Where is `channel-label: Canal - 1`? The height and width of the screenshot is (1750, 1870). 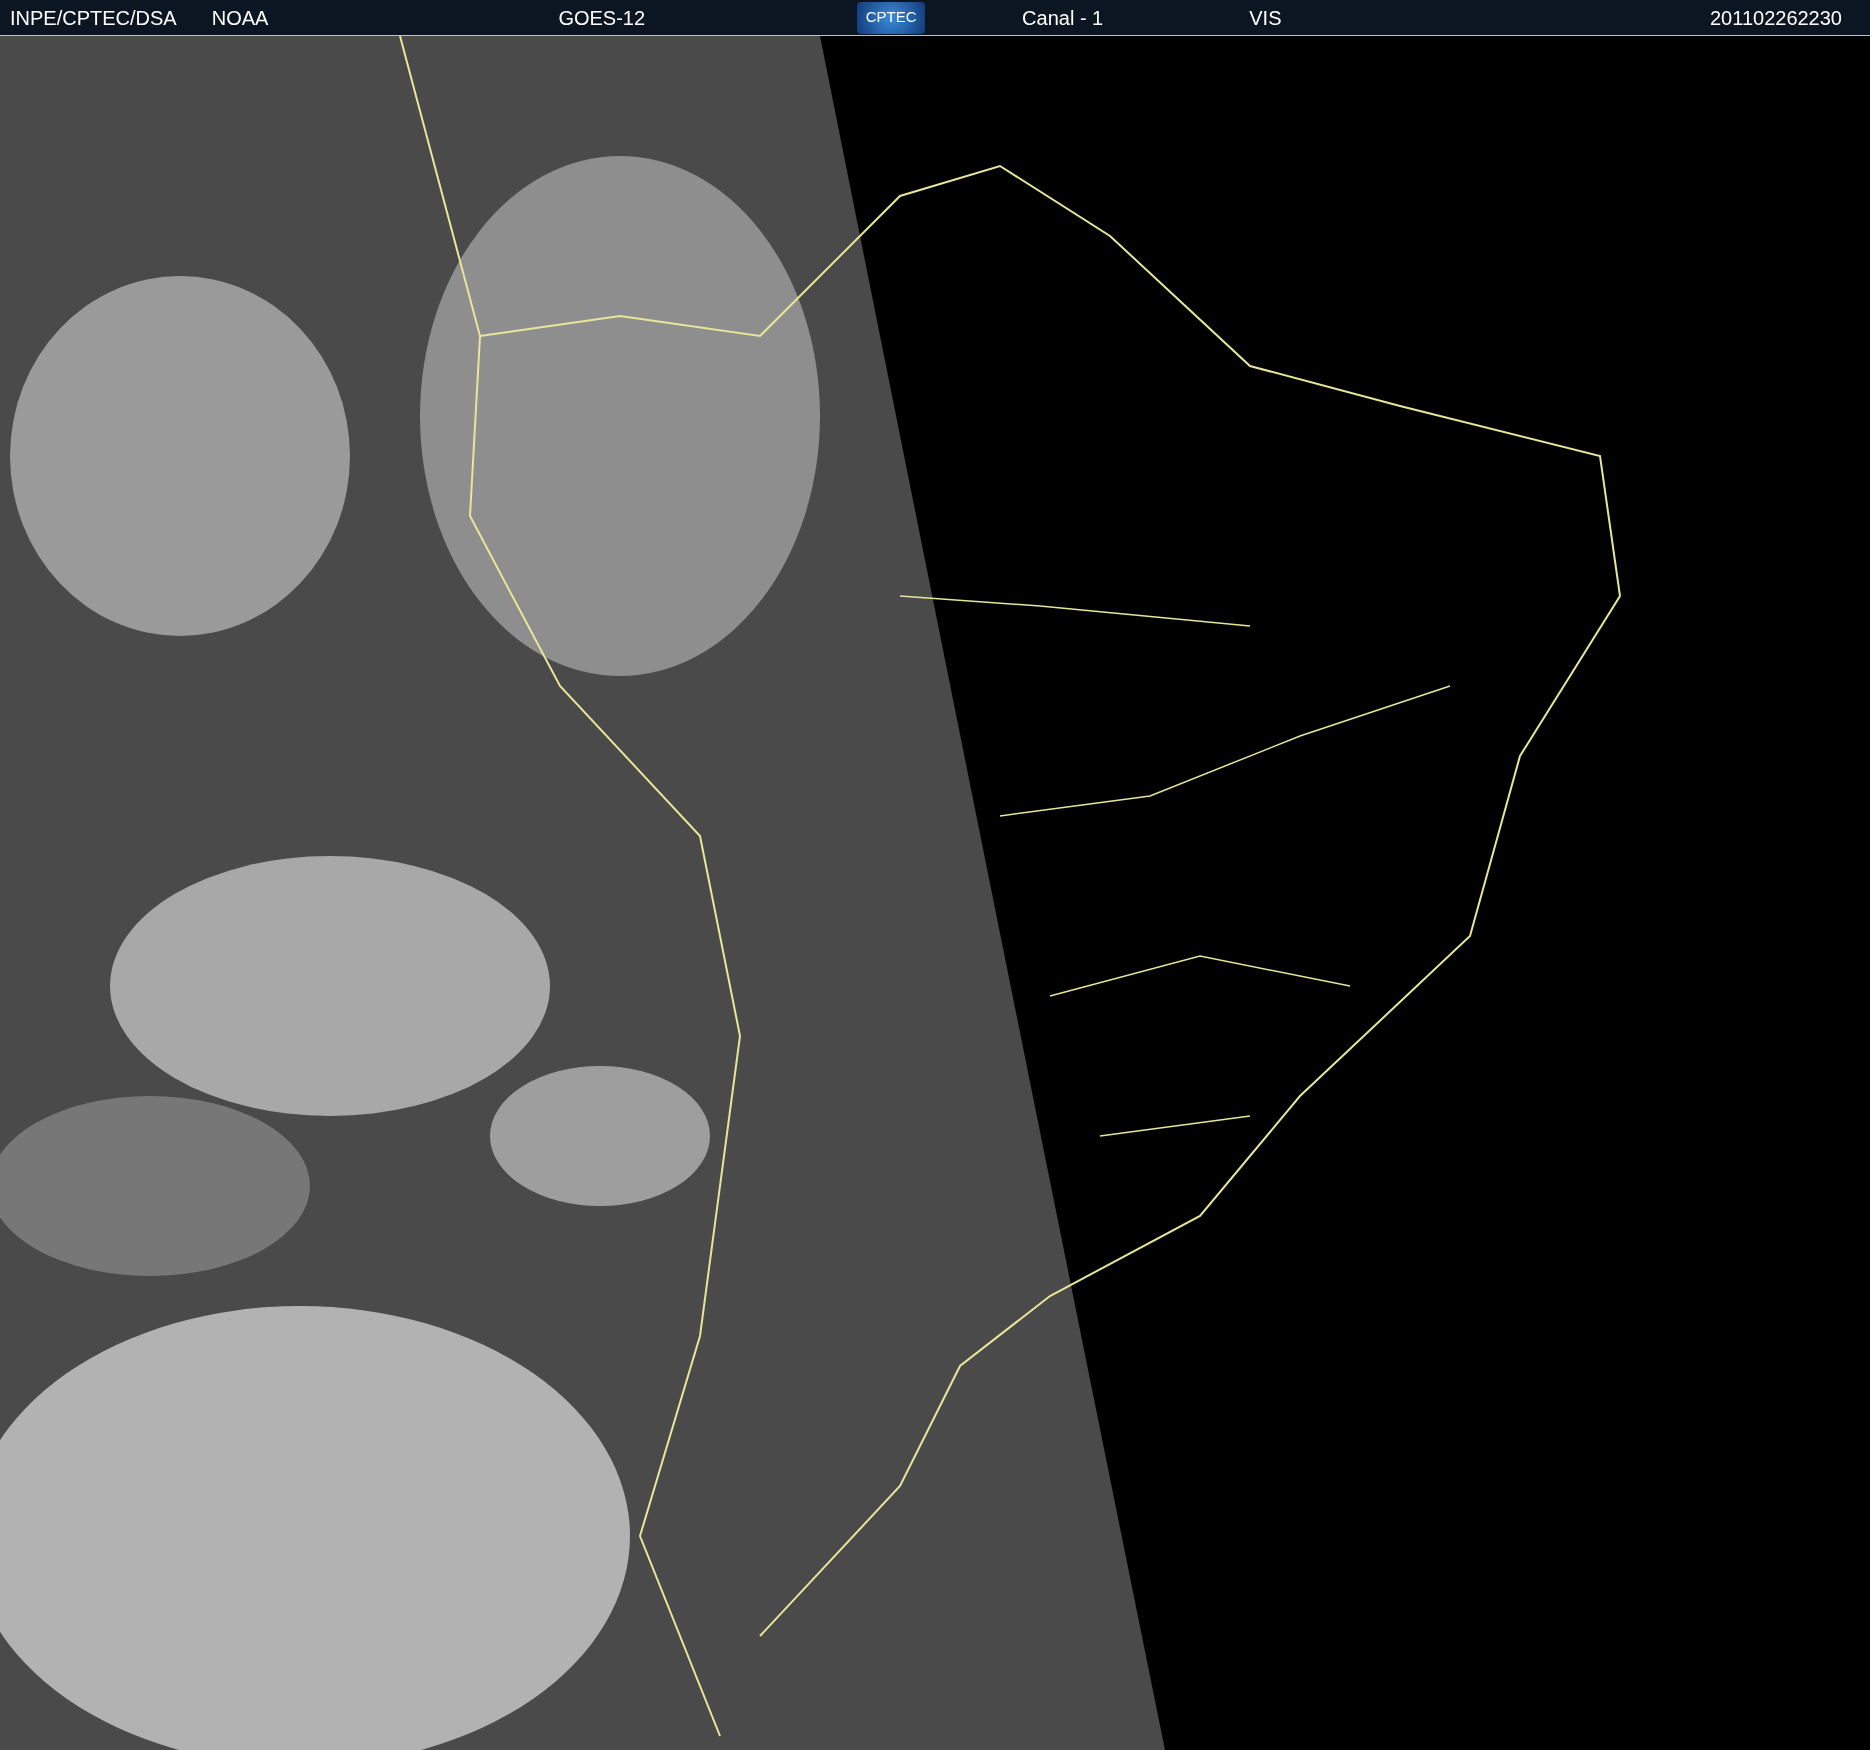
channel-label: Canal - 1 is located at coordinates (1063, 18).